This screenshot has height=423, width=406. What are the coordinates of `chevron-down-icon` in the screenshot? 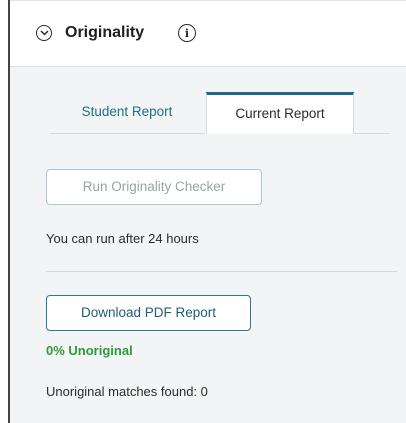 It's located at (44, 33).